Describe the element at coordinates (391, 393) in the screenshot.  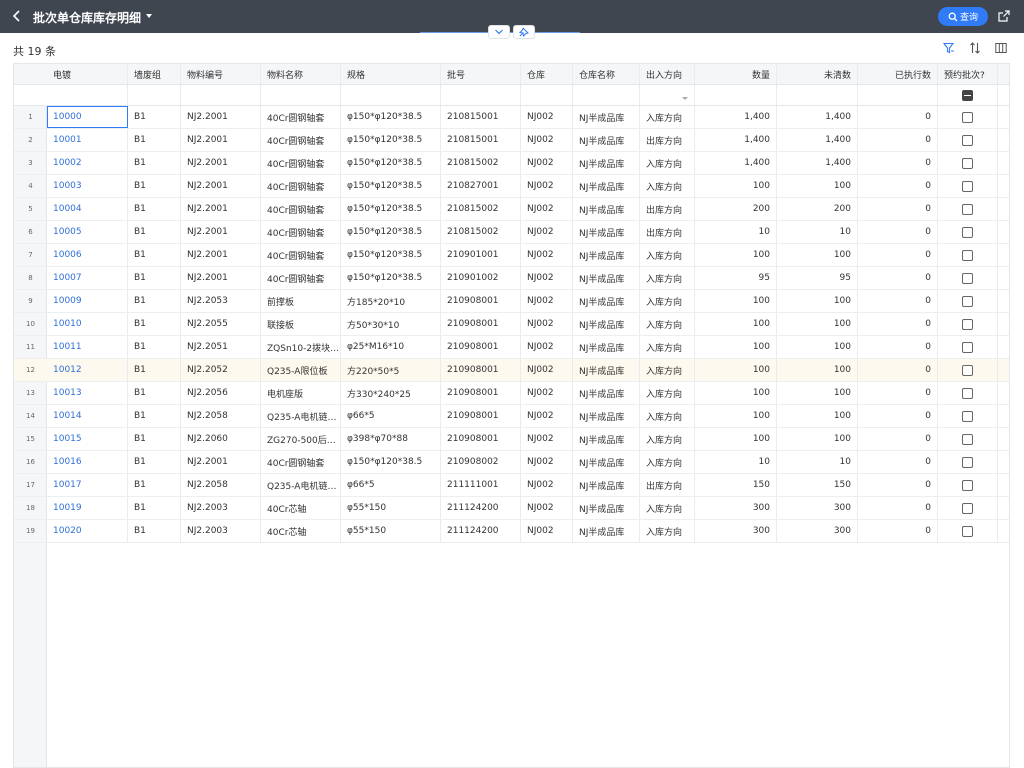
I see `cell-spec: 方330*240*25` at that location.